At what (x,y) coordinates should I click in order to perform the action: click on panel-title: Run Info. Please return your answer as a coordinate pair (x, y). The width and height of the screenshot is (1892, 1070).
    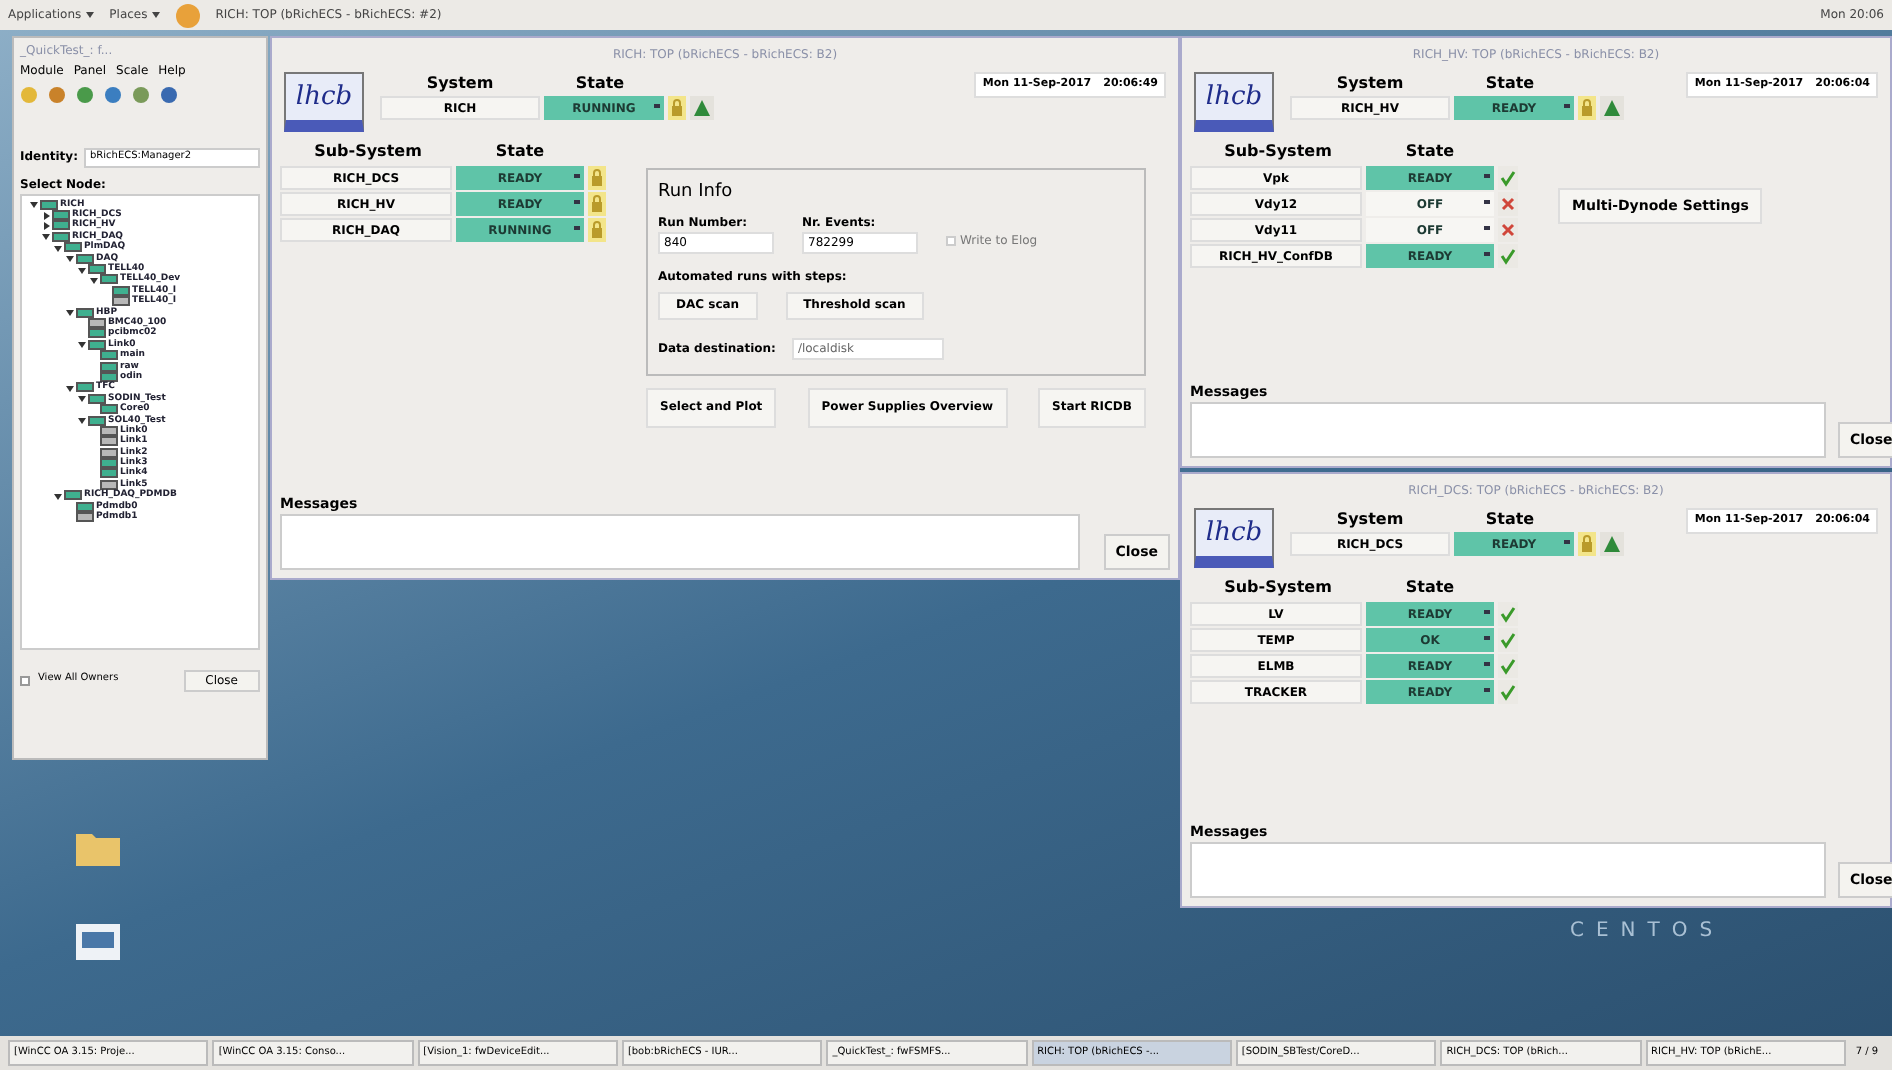
    Looking at the image, I should click on (696, 193).